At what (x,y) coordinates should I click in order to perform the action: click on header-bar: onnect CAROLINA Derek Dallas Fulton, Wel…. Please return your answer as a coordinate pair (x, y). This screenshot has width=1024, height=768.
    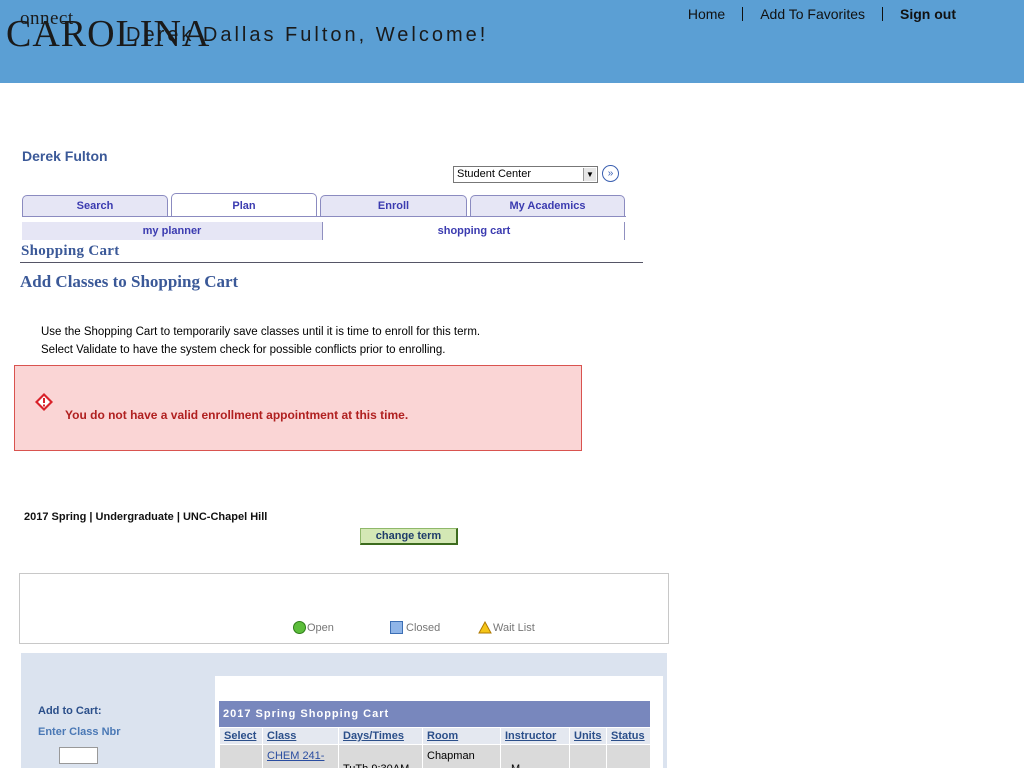
    Looking at the image, I should click on (512, 41).